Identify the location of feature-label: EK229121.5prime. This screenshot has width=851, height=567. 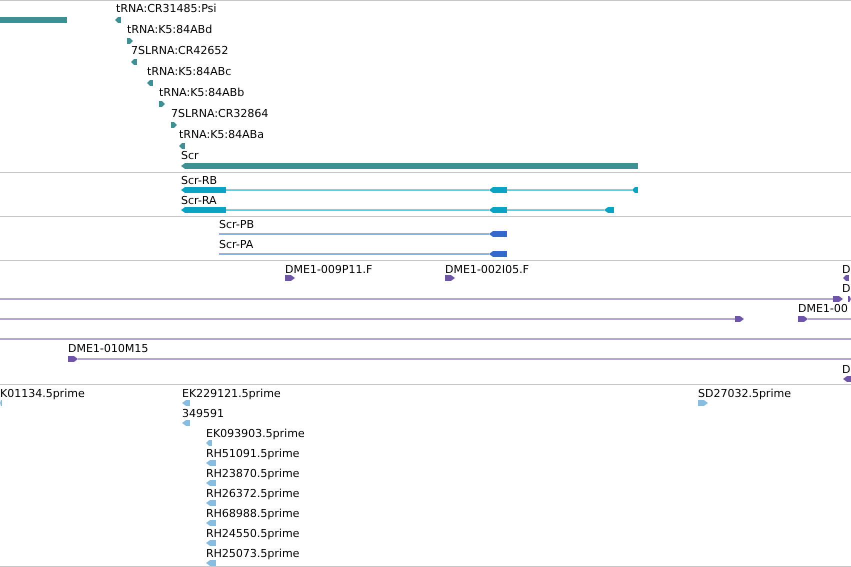
(231, 393).